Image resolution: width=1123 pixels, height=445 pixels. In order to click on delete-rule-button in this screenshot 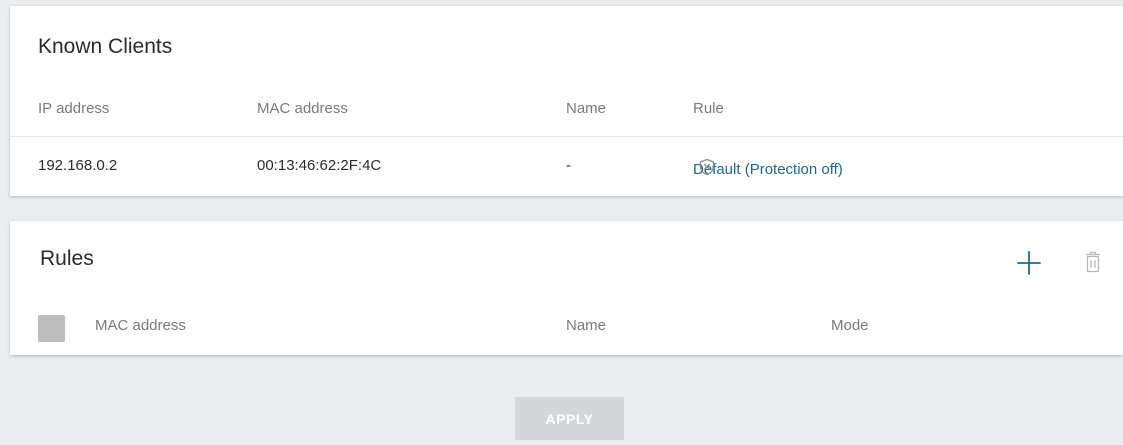, I will do `click(1093, 262)`.